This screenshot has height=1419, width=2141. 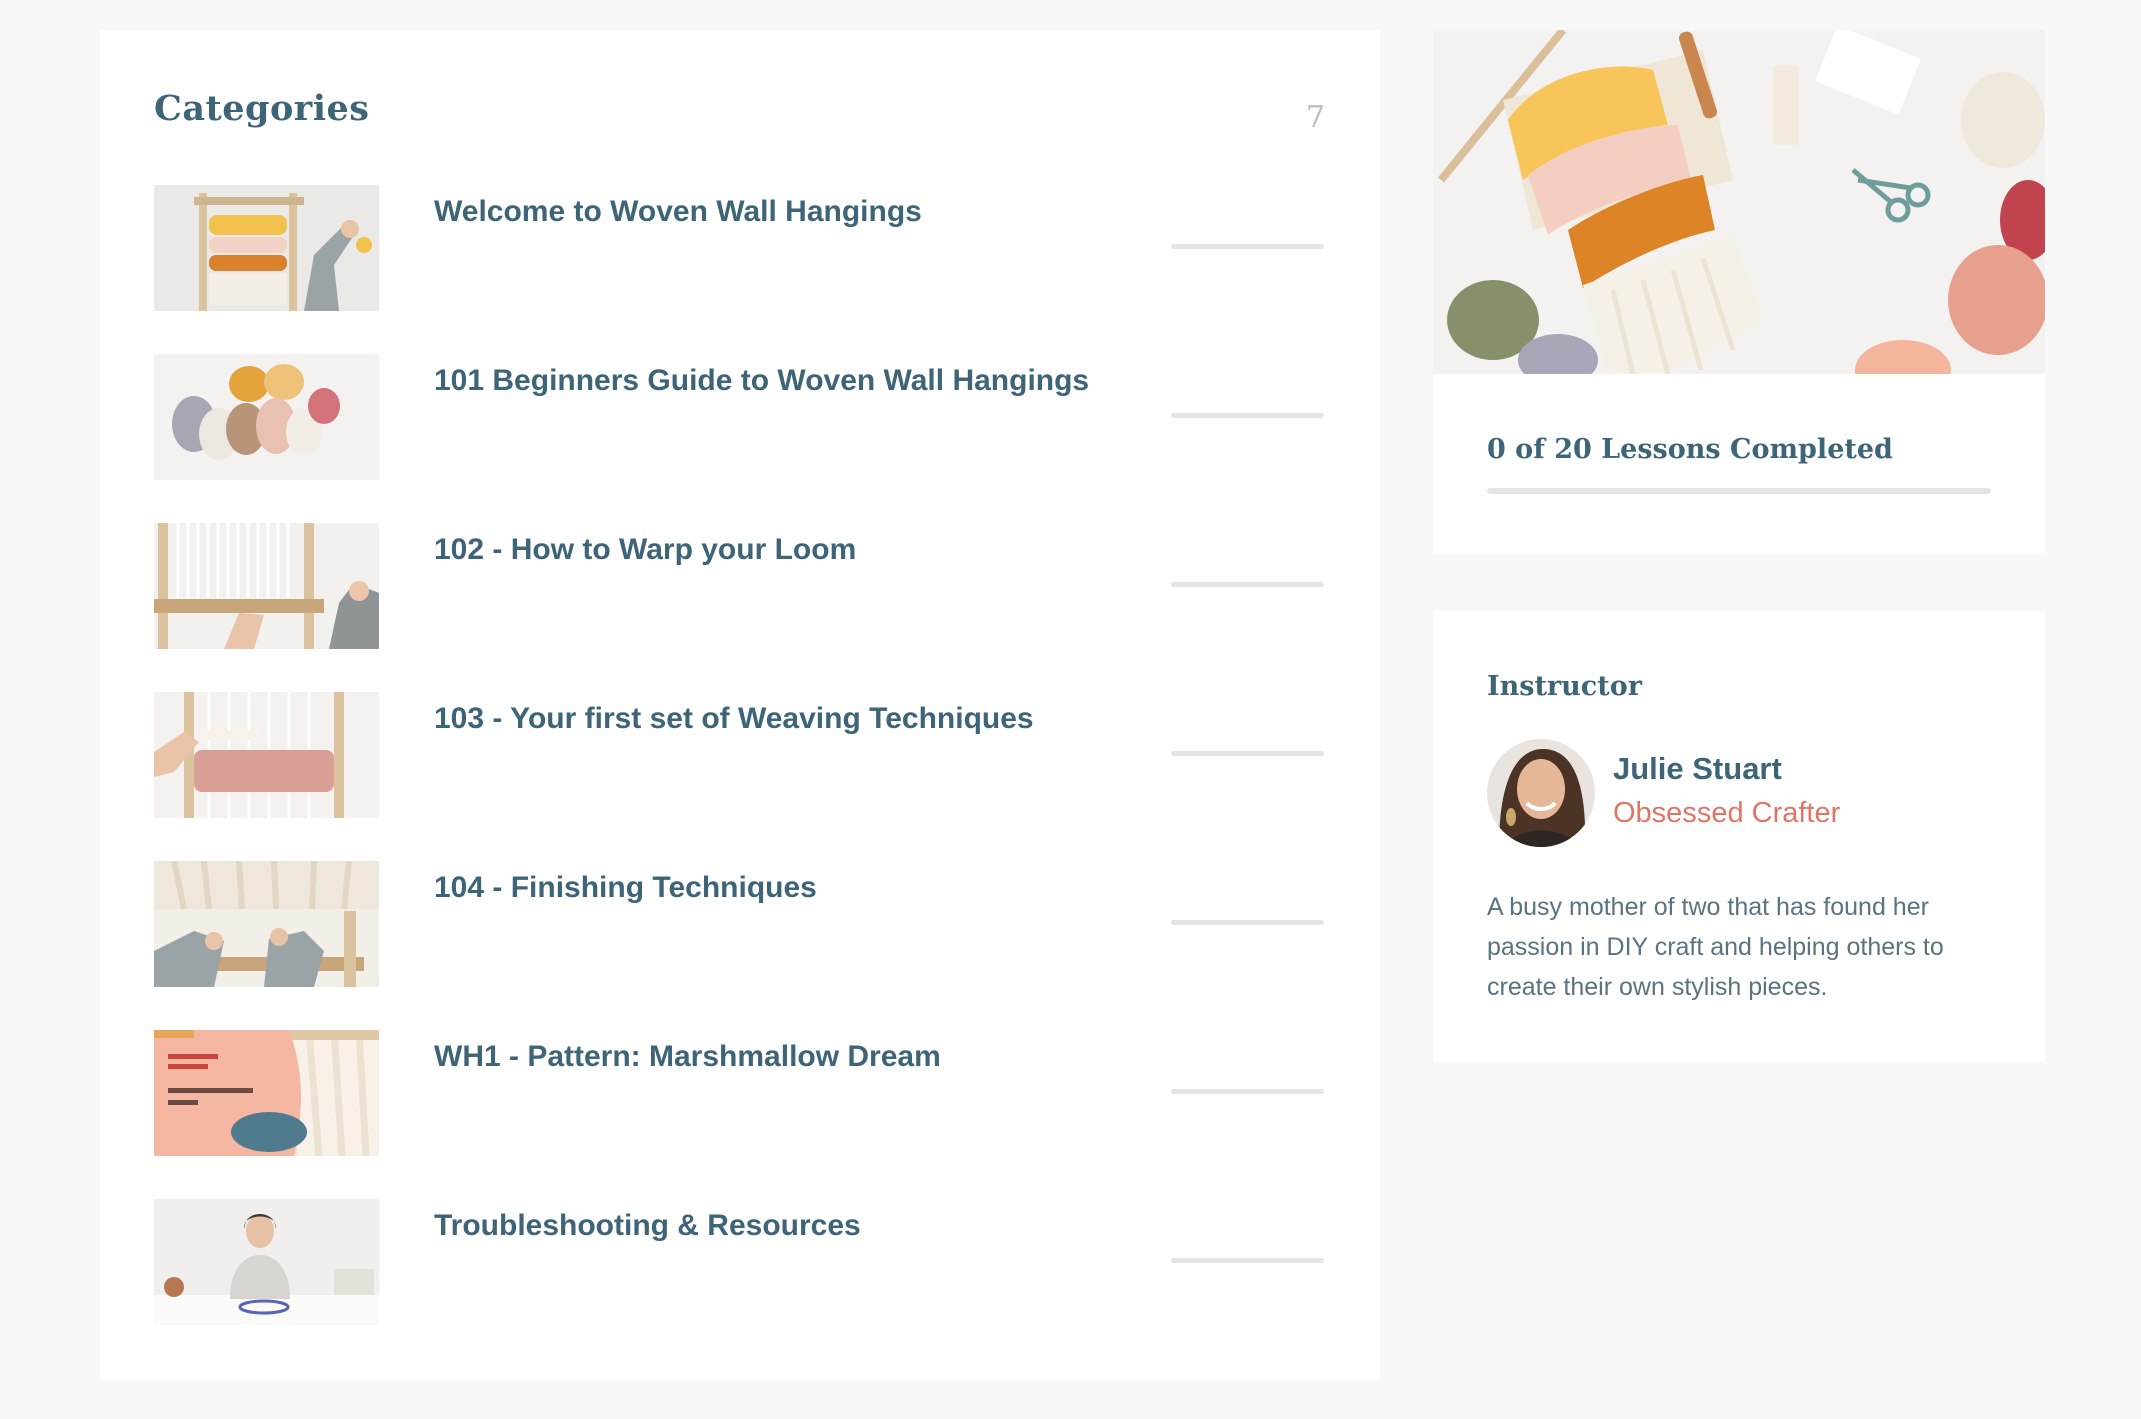 I want to click on instructor-role: Obsessed Crafter, so click(x=1727, y=813).